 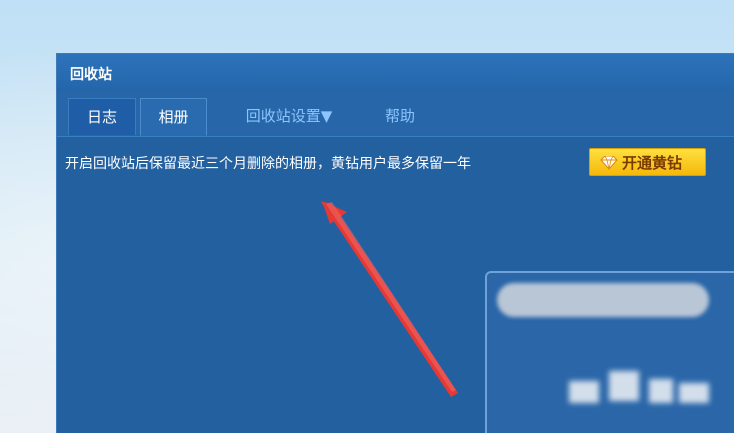 I want to click on arrow-highlight, so click(x=391, y=297).